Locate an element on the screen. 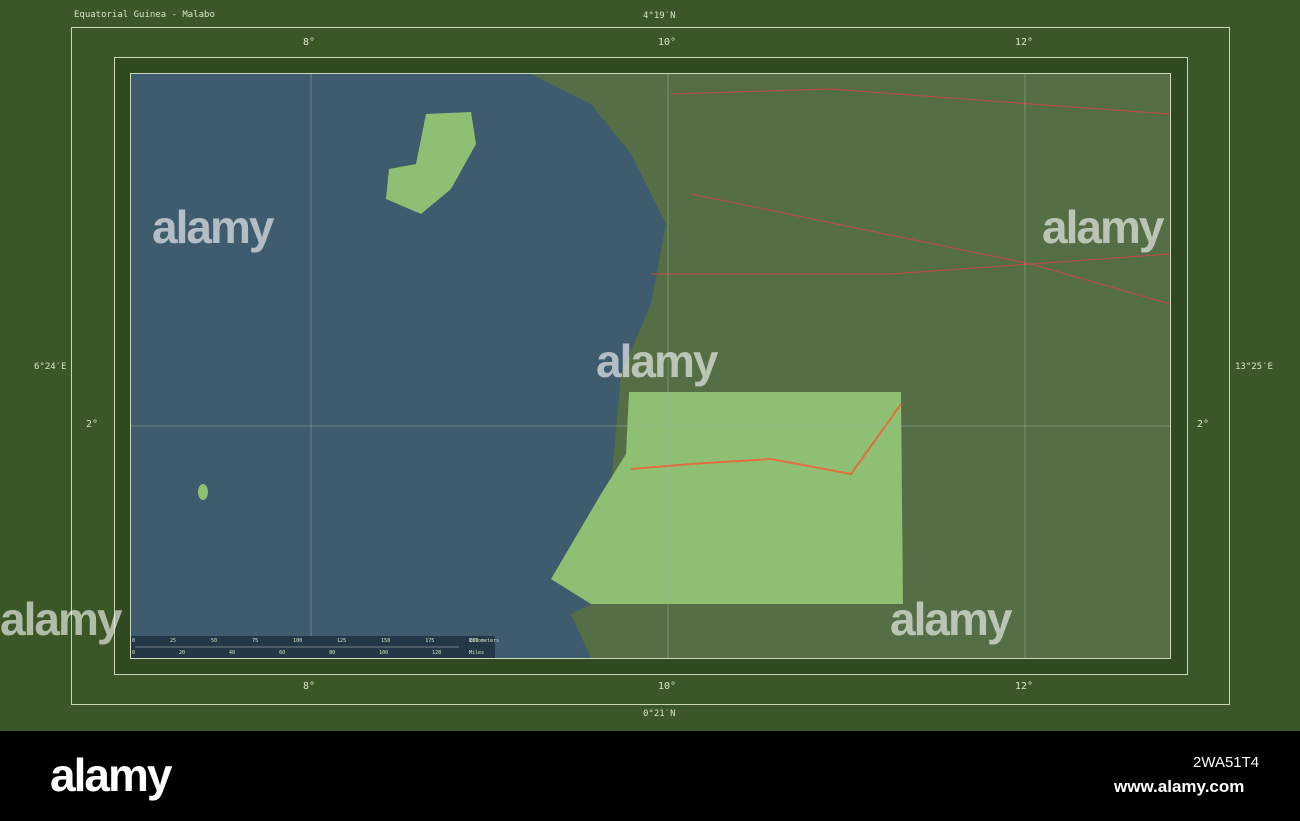 The width and height of the screenshot is (1300, 821). alamy-url: www.alamy.com is located at coordinates (1179, 786).